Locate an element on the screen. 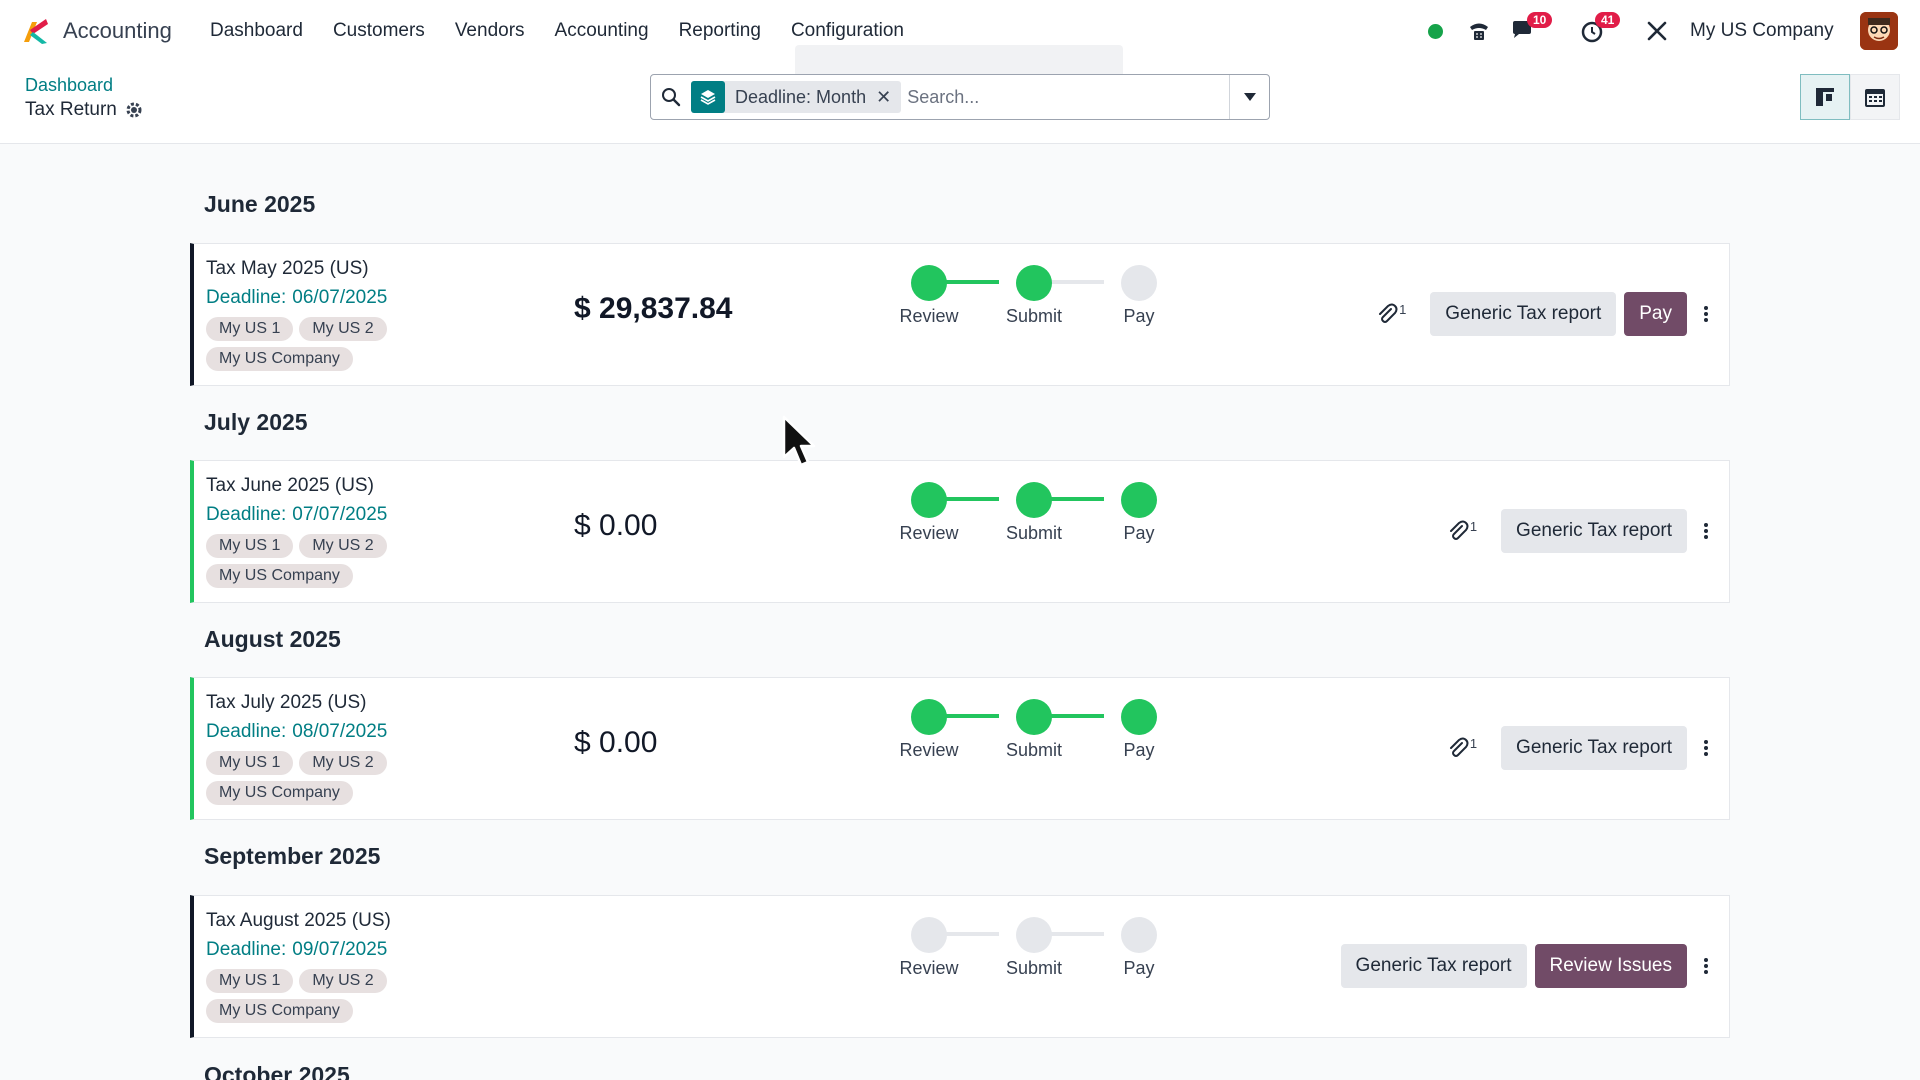  mouse-cursor-icon is located at coordinates (799, 441).